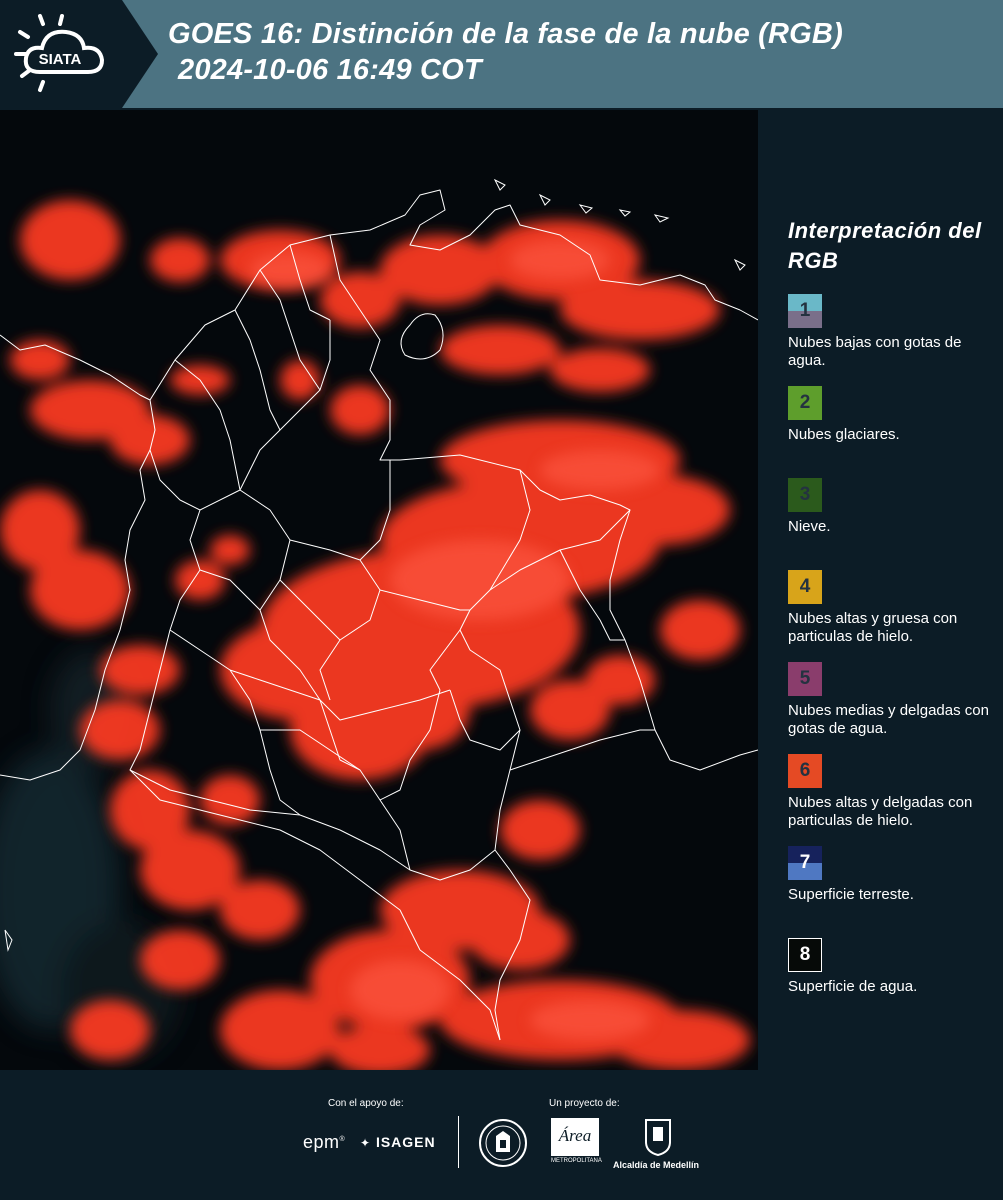 Image resolution: width=1003 pixels, height=1200 pixels. Describe the element at coordinates (875, 351) in the screenshot. I see `legend-label: Nubes bajas con gotas de agua.` at that location.